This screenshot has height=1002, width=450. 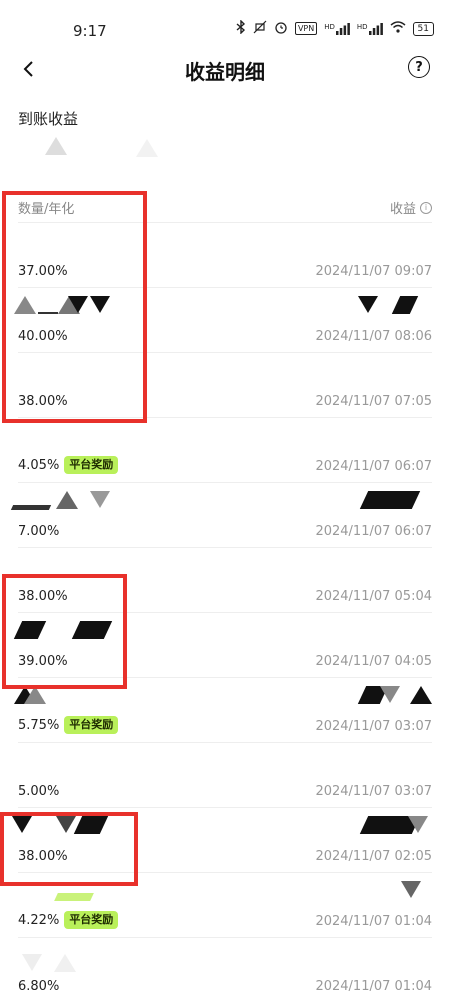 I want to click on list-item: 6.80% 2024/11/07 01:04, so click(x=225, y=970).